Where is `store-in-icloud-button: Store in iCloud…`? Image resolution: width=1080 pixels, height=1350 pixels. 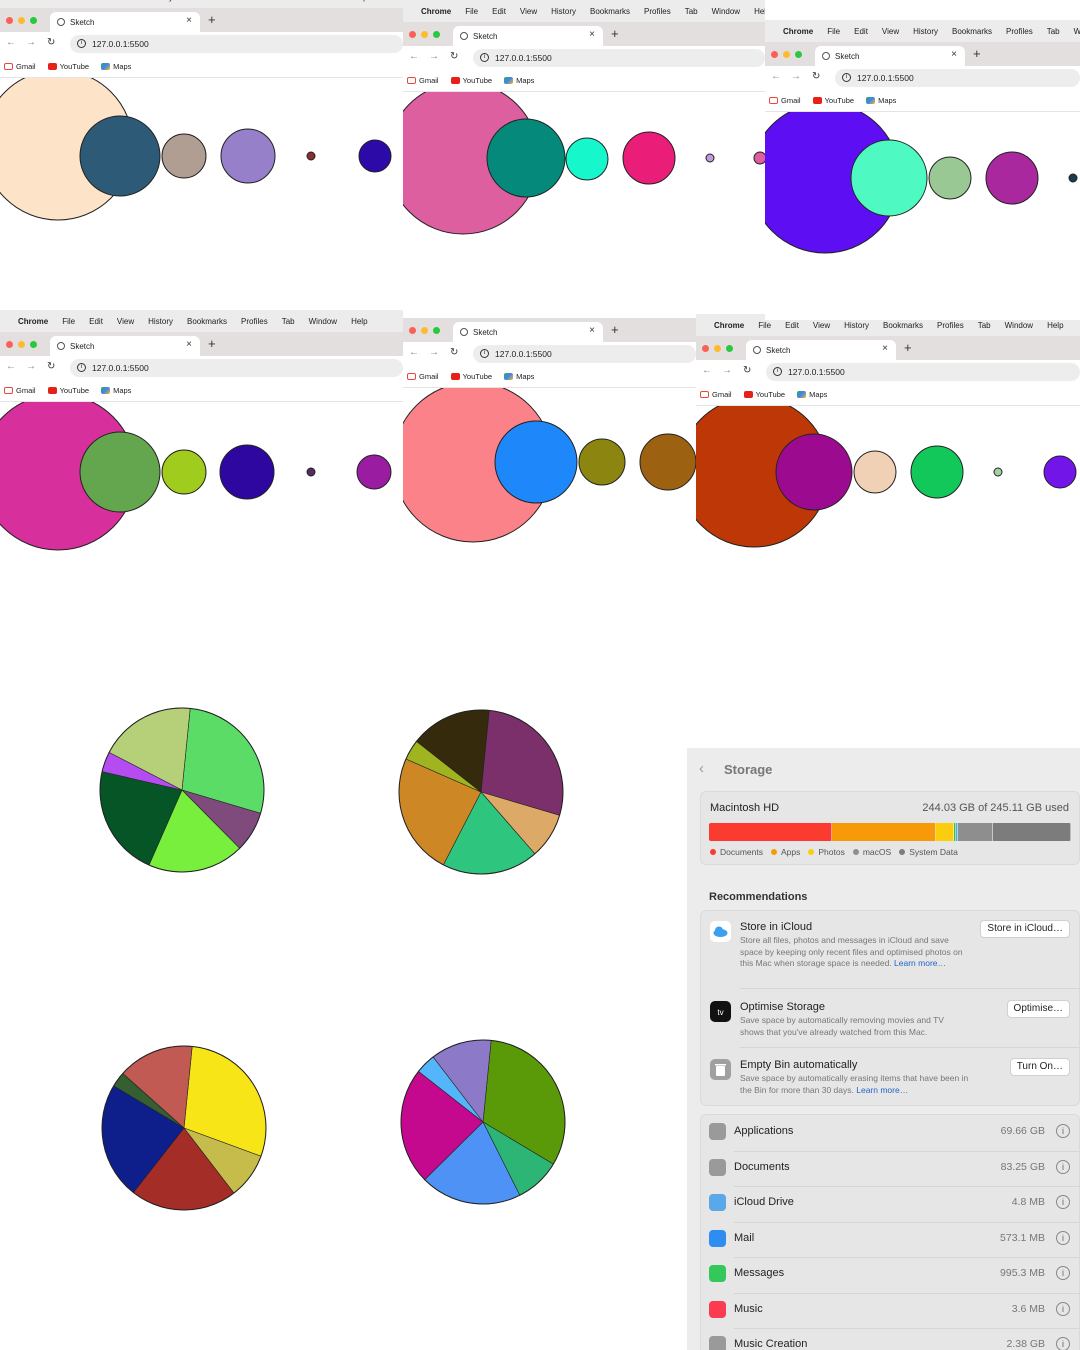 store-in-icloud-button: Store in iCloud… is located at coordinates (1025, 929).